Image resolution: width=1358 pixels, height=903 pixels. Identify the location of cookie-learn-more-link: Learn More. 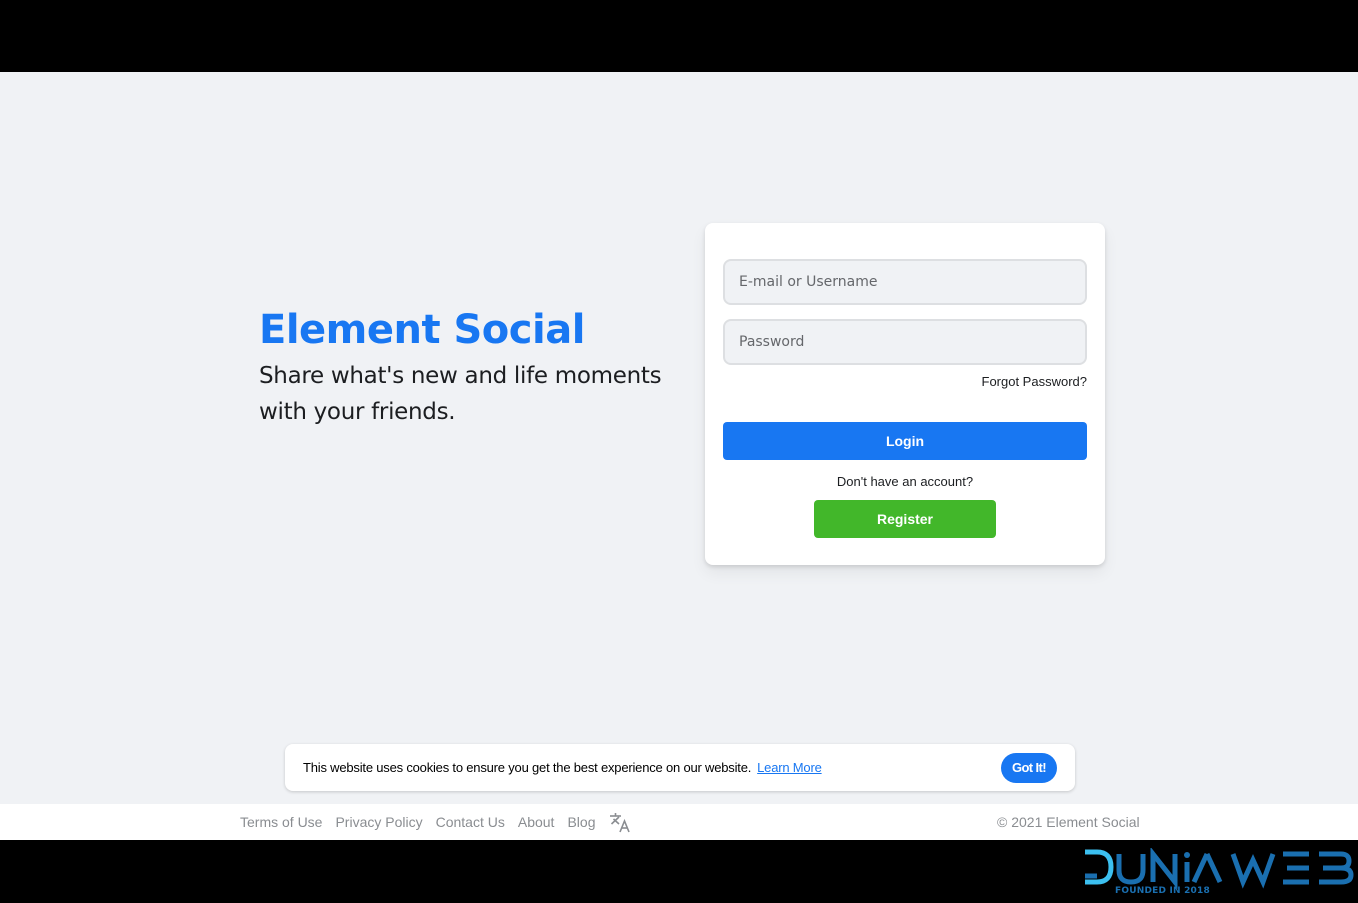
(789, 767).